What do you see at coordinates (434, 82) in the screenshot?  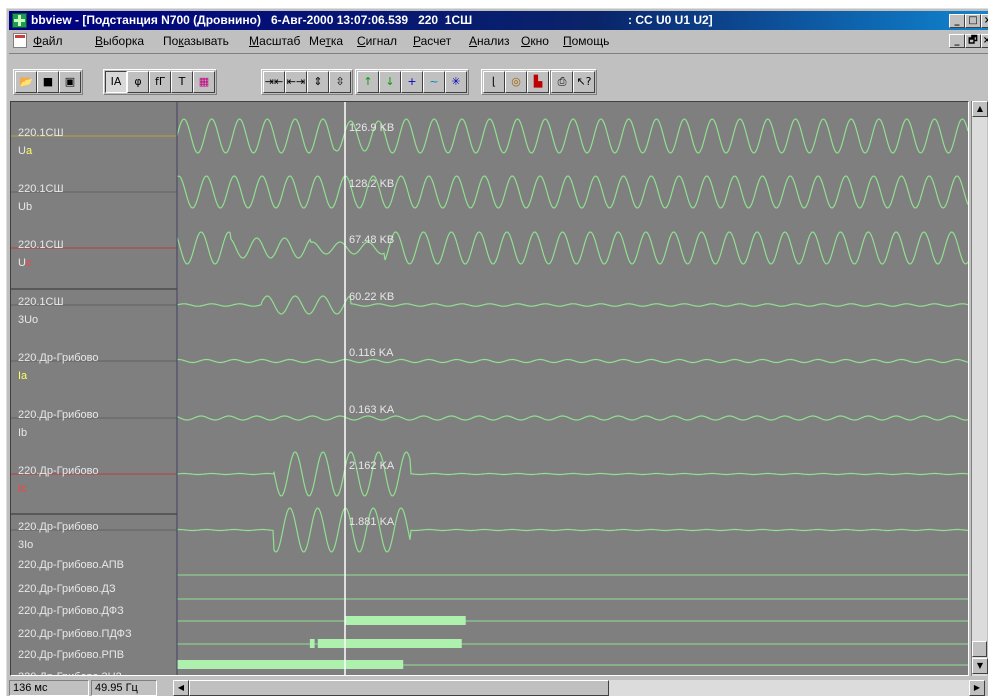 I see `tilde-marker-icon: ~` at bounding box center [434, 82].